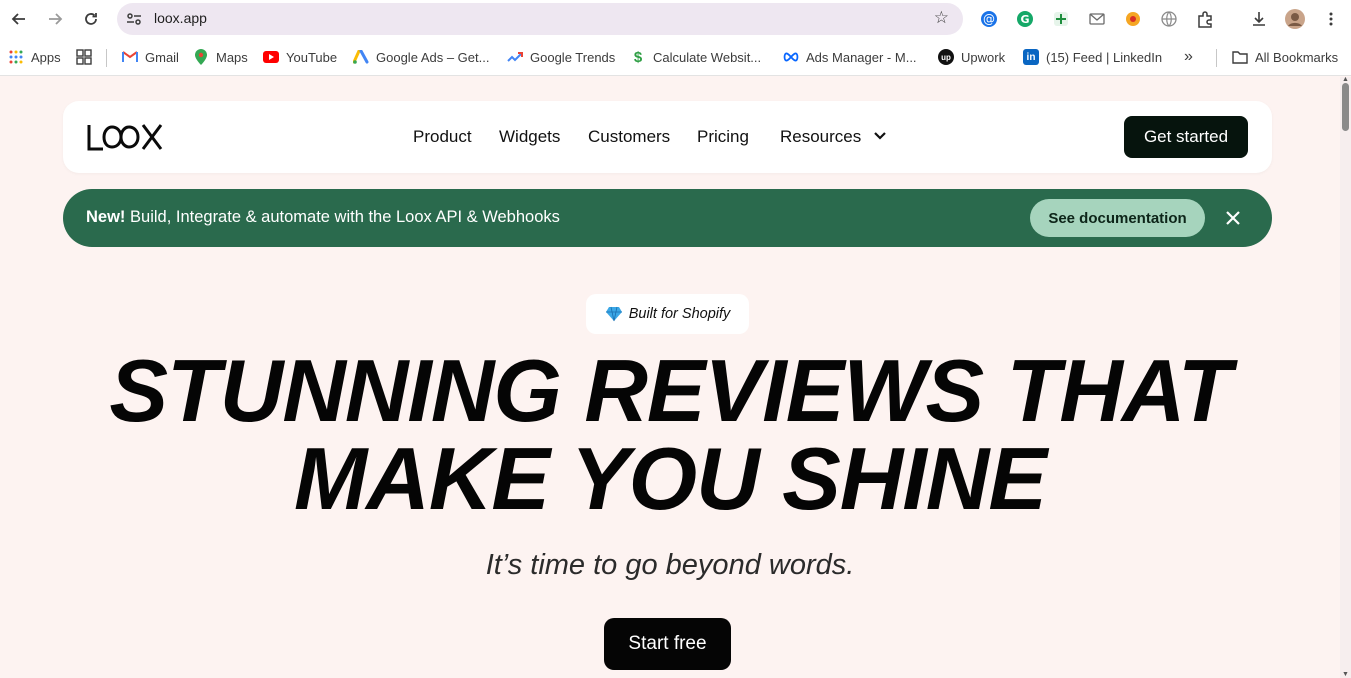 This screenshot has height=678, width=1351. What do you see at coordinates (162, 57) in the screenshot?
I see `bookmark-label: Gmail` at bounding box center [162, 57].